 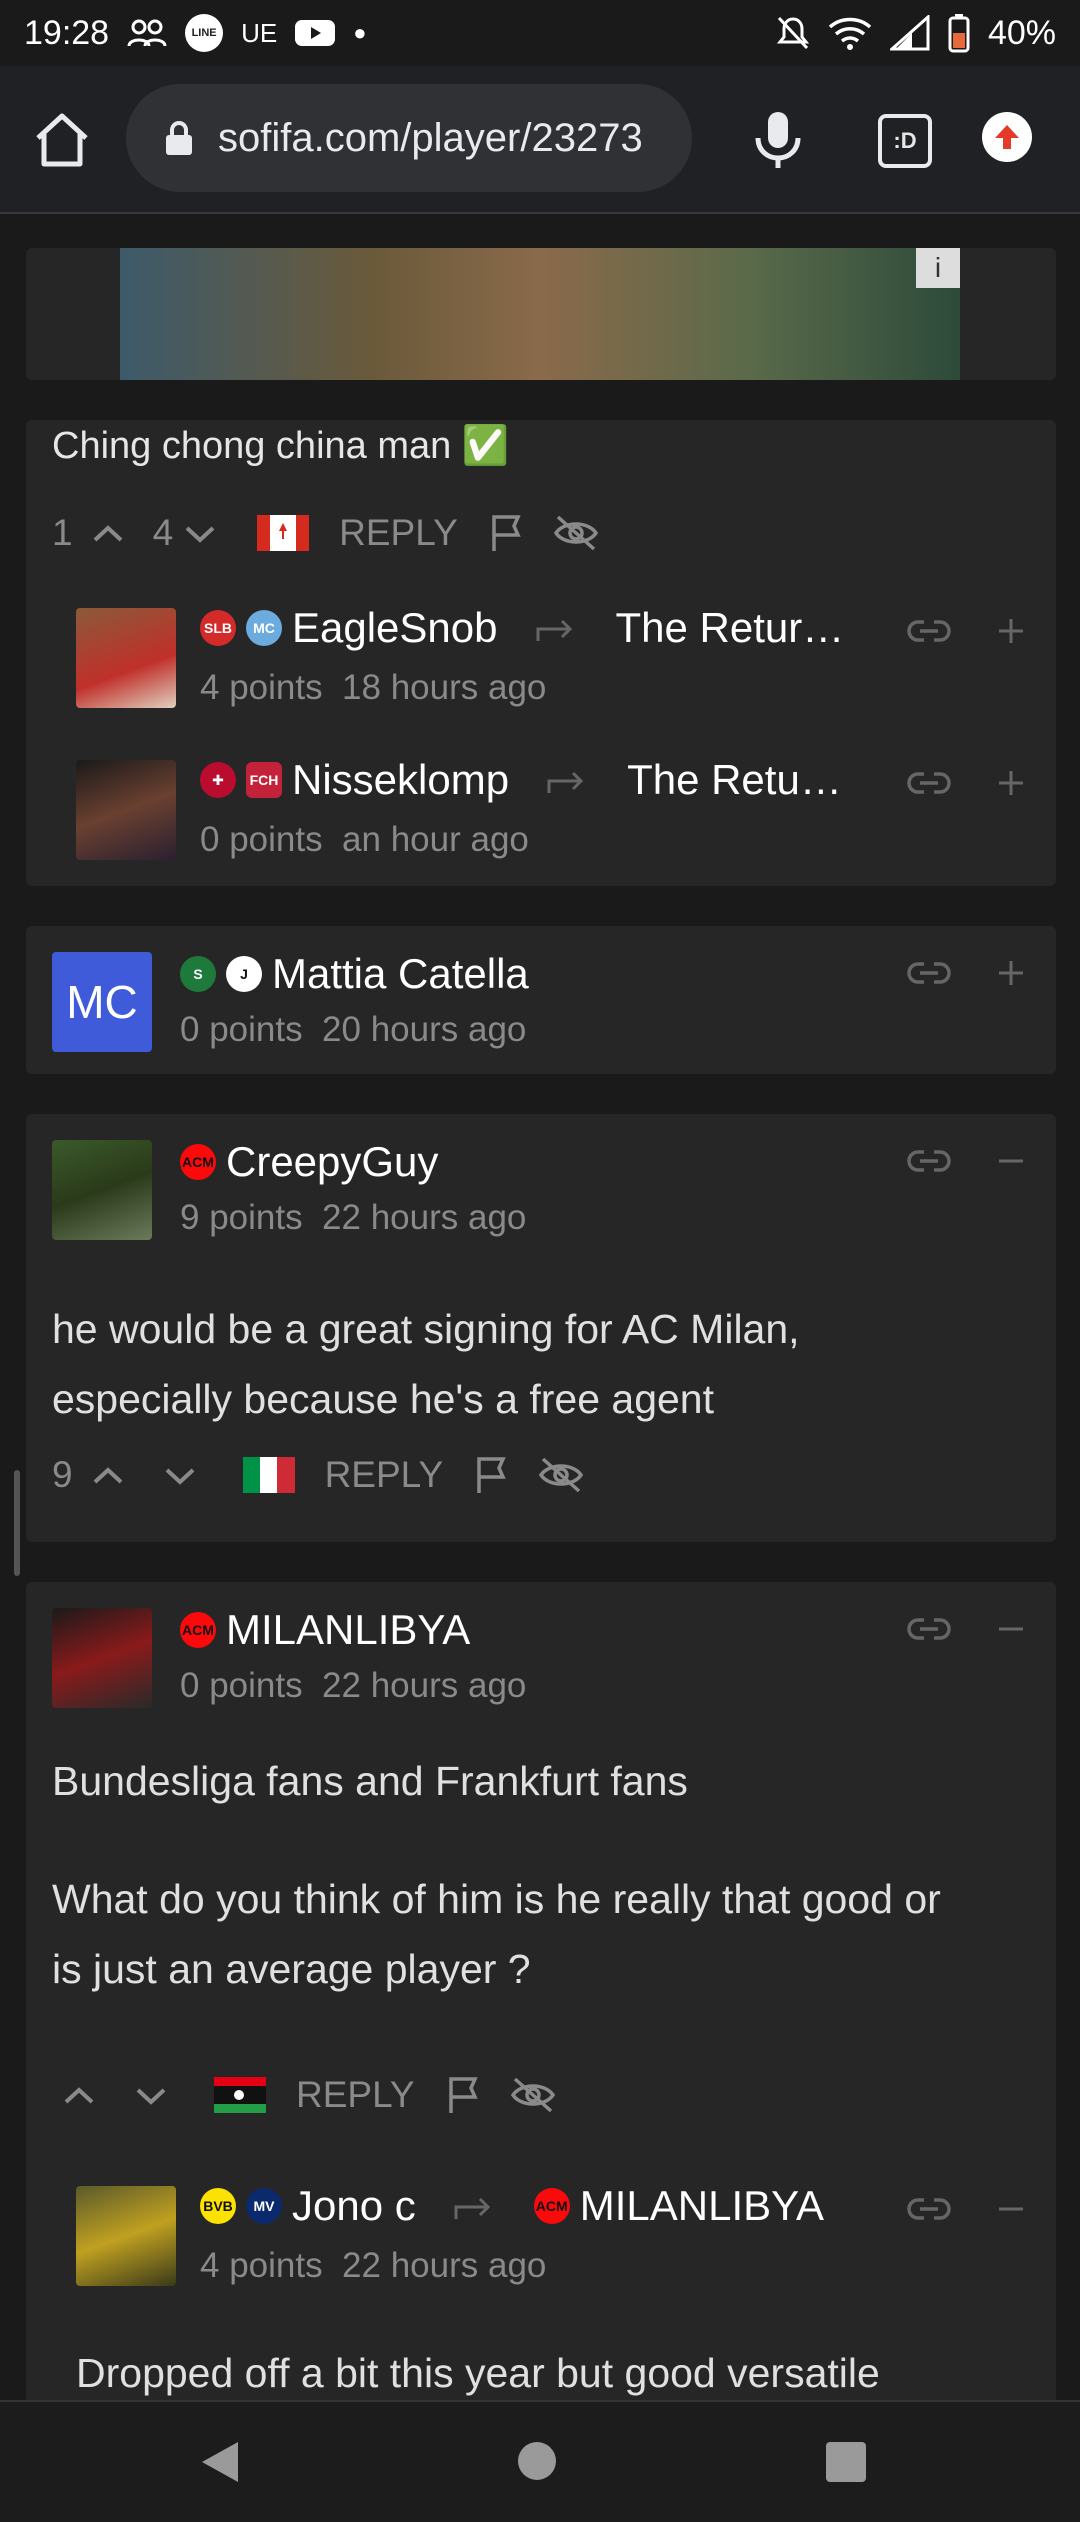 I want to click on comment-meta: 0 points 22 hours ago, so click(x=353, y=1686).